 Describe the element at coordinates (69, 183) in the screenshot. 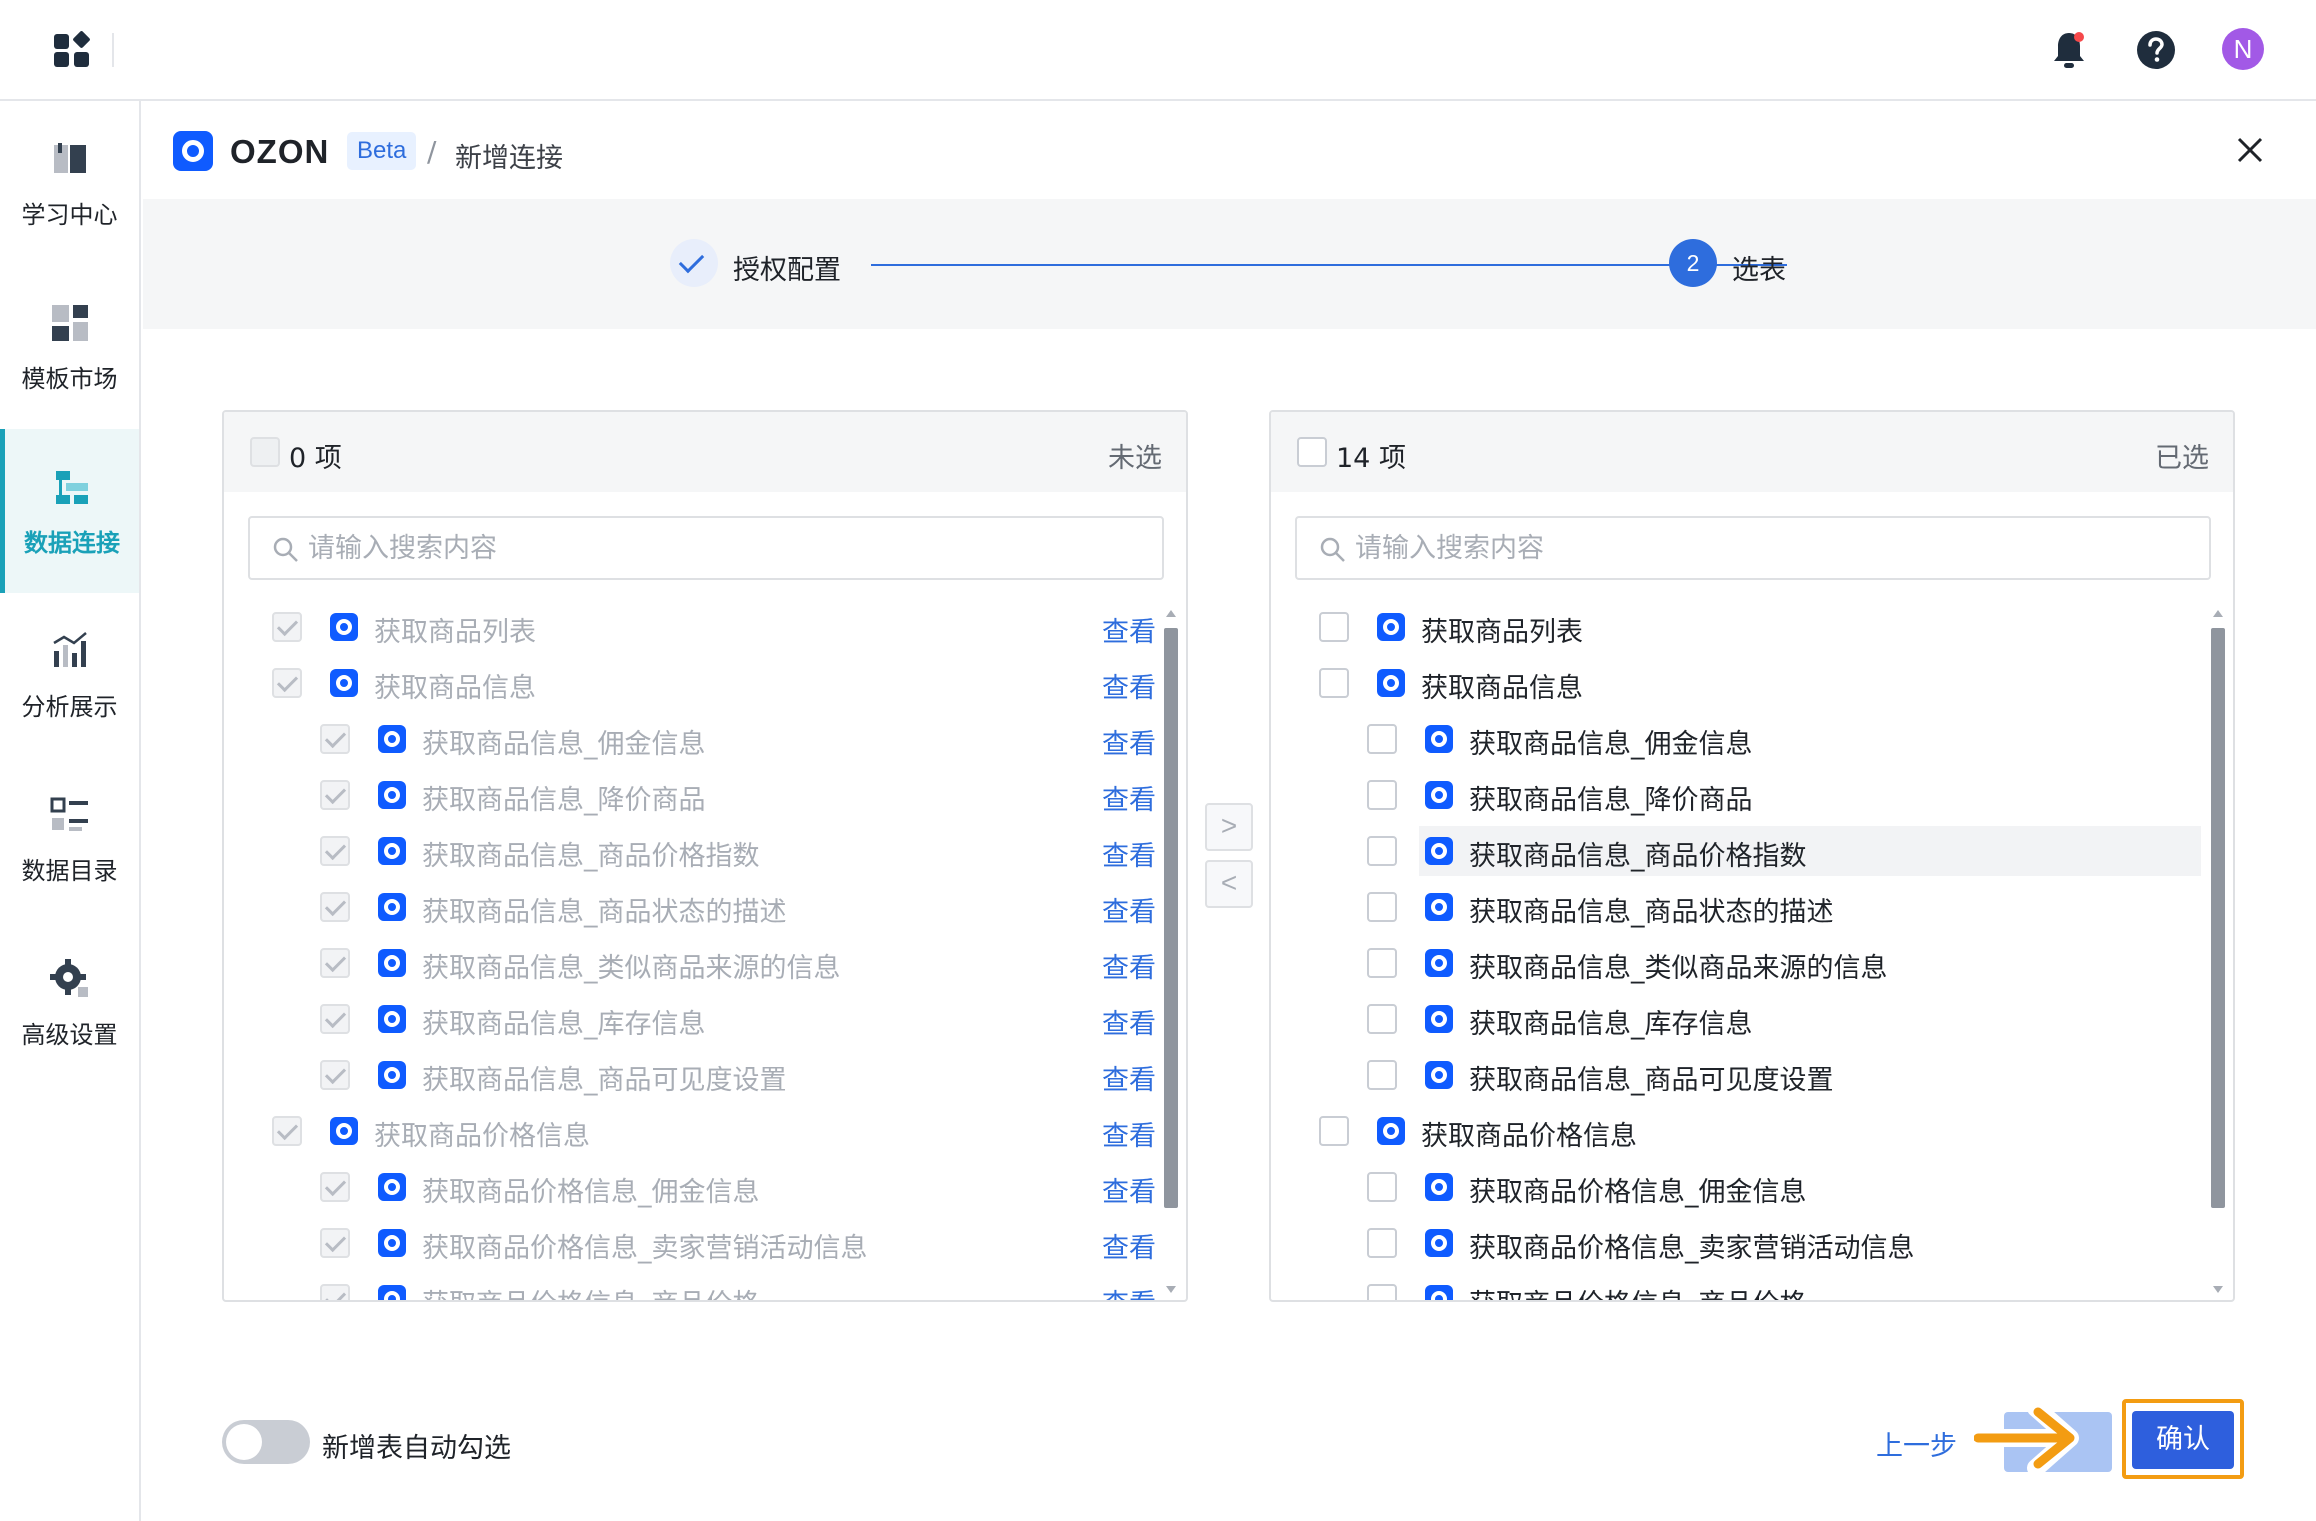

I see `sidebar-item-learning-center: 学习中心` at that location.